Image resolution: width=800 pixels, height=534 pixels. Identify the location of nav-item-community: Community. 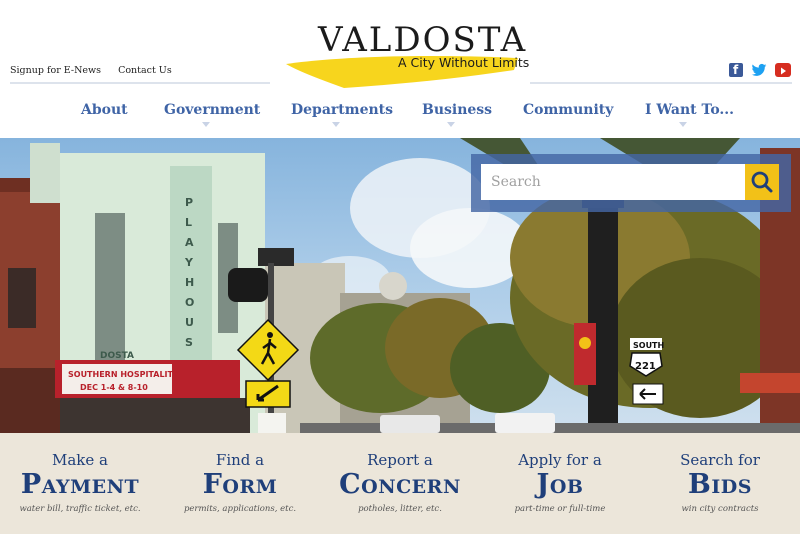
(568, 110).